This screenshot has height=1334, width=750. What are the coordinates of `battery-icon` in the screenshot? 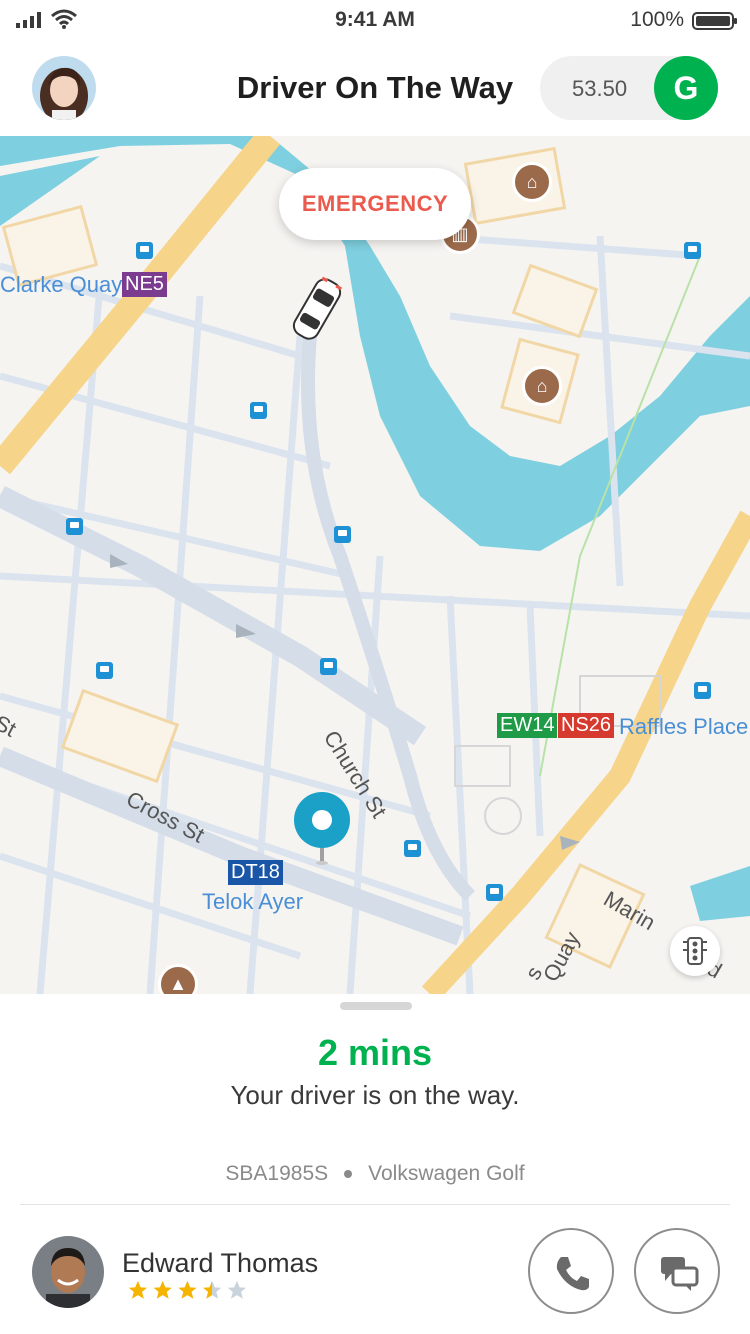 It's located at (714, 21).